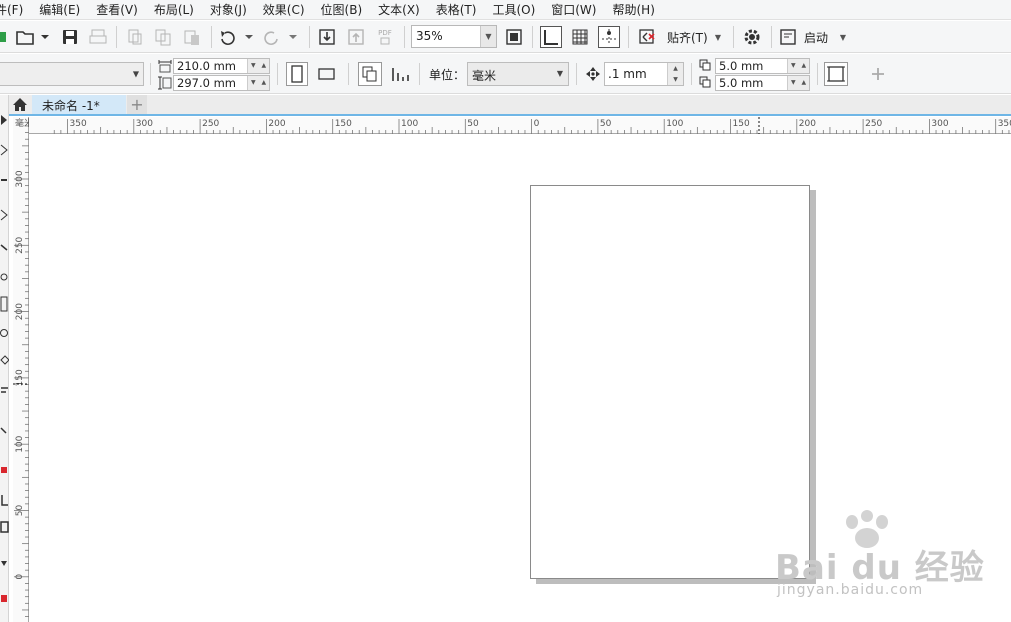  What do you see at coordinates (72, 74) in the screenshot?
I see `page-size-combo: ▼` at bounding box center [72, 74].